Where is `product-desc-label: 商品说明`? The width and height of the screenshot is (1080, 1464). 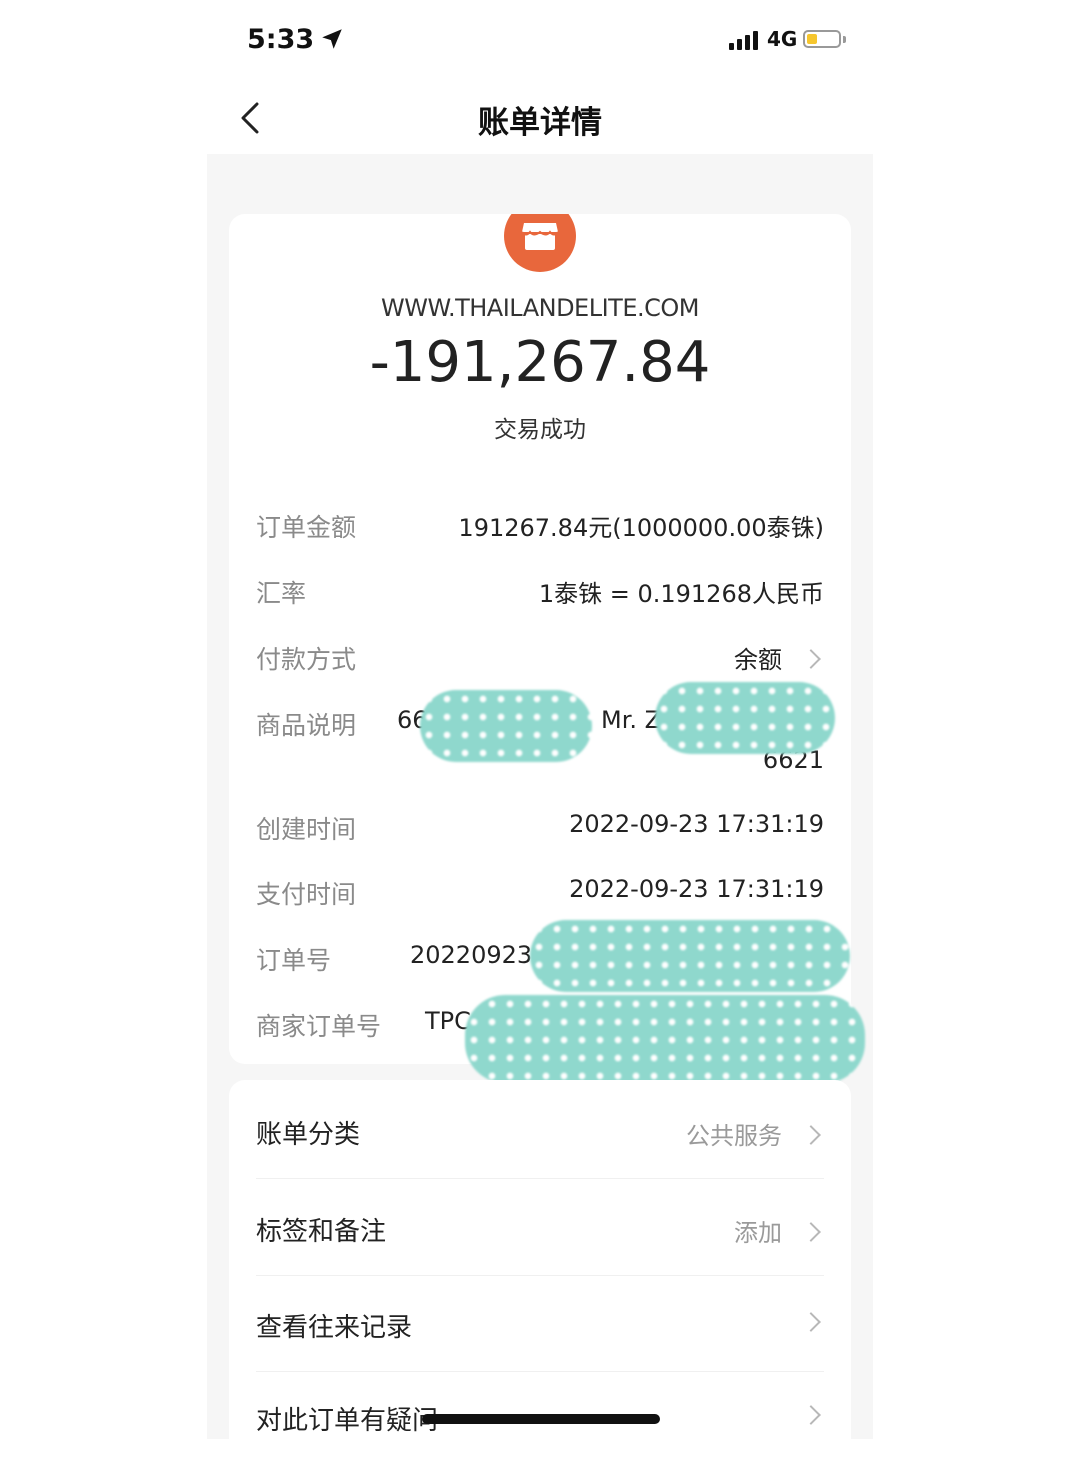
product-desc-label: 商品说明 is located at coordinates (306, 725).